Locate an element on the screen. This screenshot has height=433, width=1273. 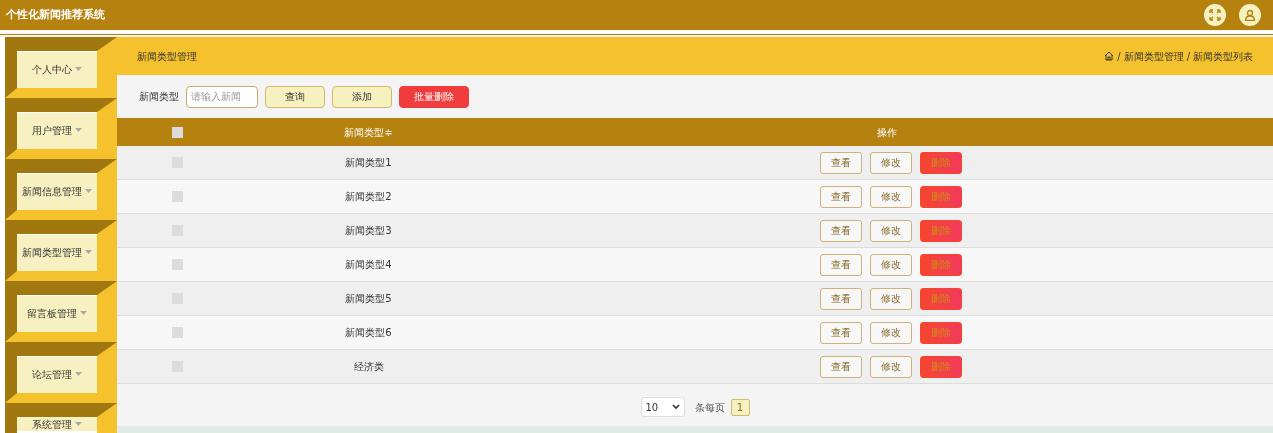
page-button: 1 is located at coordinates (740, 407).